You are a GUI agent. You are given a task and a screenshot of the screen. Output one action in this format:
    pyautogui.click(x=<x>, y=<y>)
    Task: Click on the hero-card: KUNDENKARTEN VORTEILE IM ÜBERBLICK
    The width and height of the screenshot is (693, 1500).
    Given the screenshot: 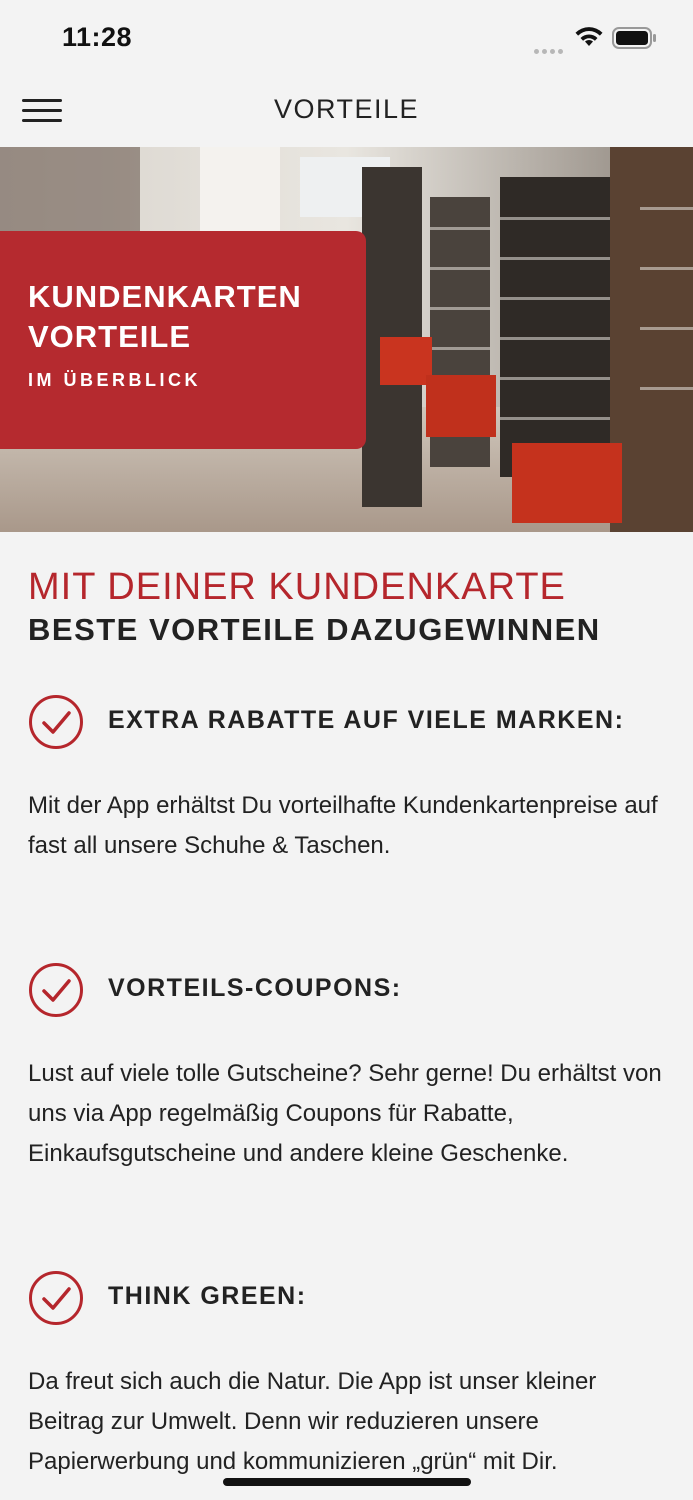 What is the action you would take?
    pyautogui.click(x=183, y=340)
    